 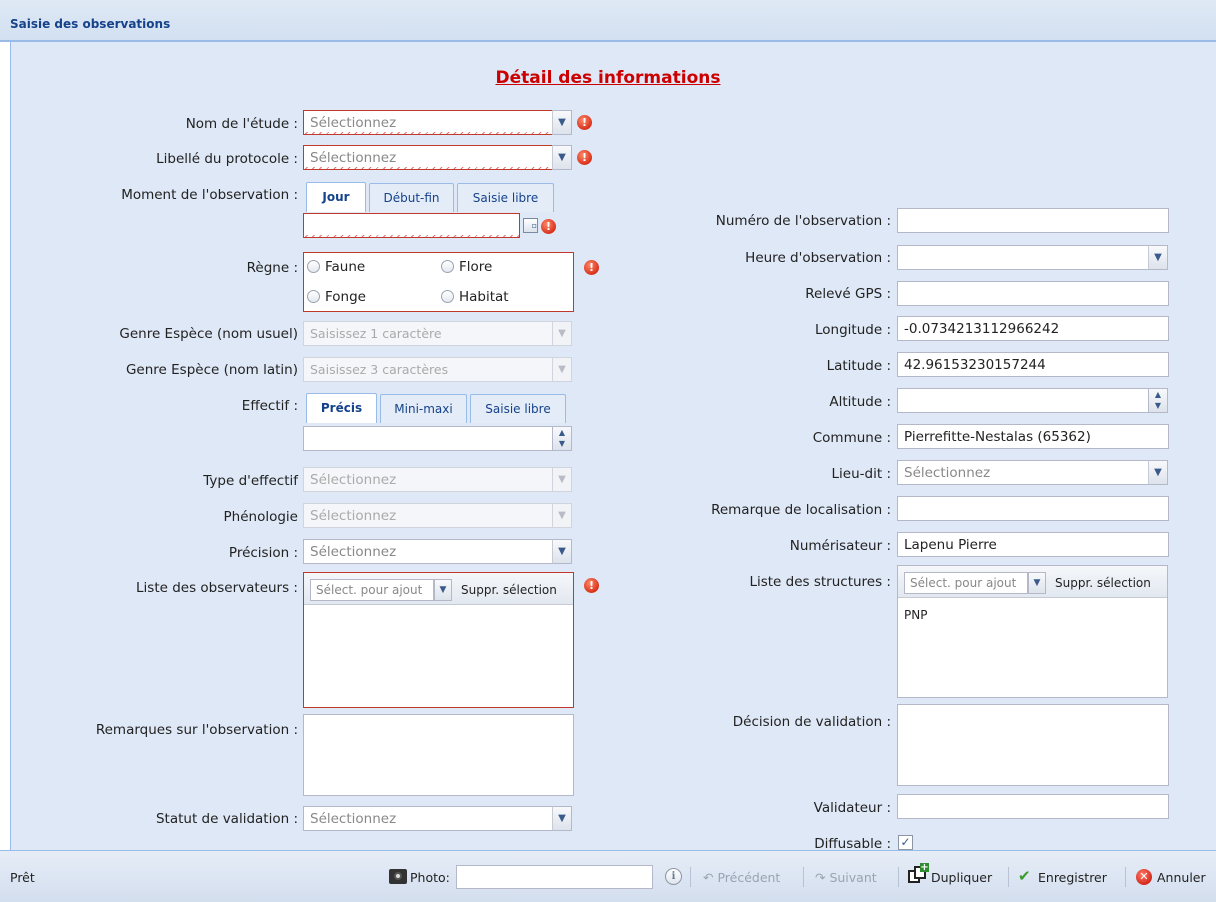 I want to click on structures-remove-button: Suppr. sélection, so click(x=1103, y=583).